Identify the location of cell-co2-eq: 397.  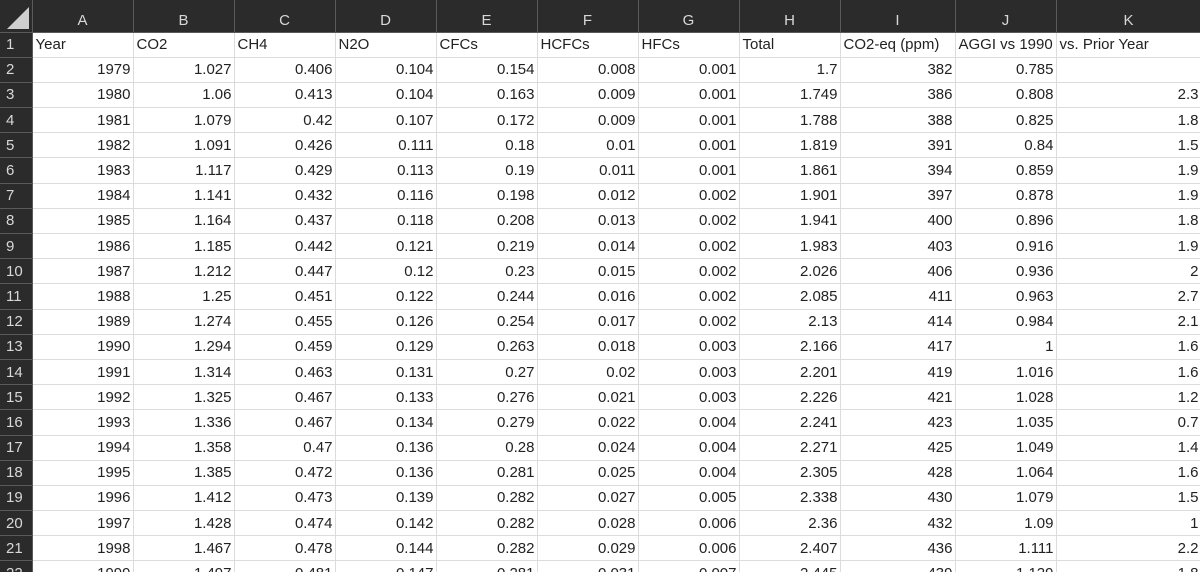
(898, 196).